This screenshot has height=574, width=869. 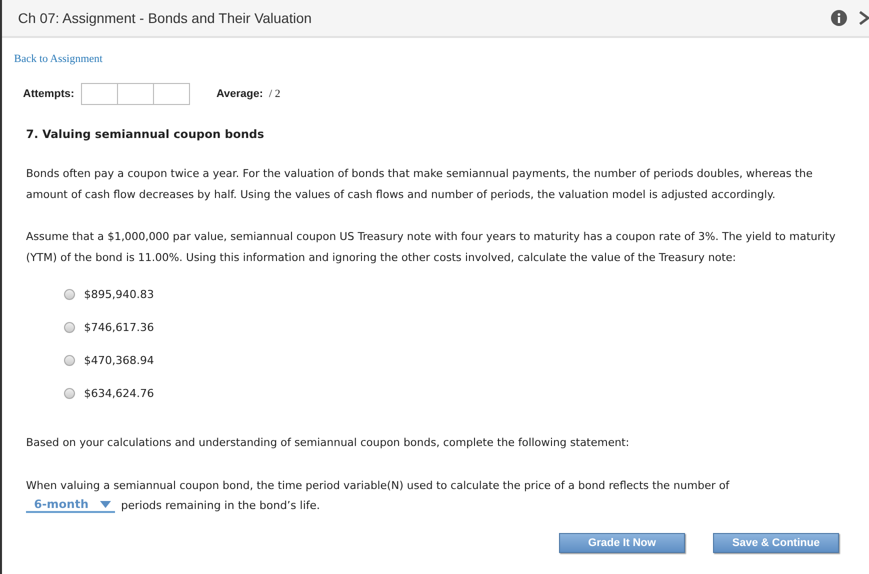 What do you see at coordinates (146, 134) in the screenshot?
I see `question-title: 7. Valuing semiannual coupon bonds` at bounding box center [146, 134].